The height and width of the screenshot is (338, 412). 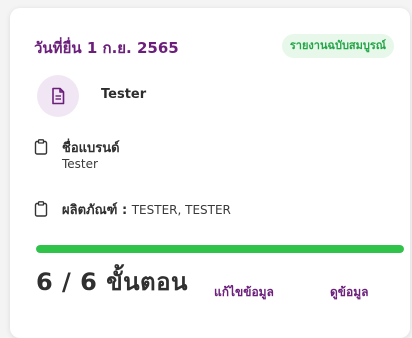 I want to click on progress-bar, so click(x=220, y=249).